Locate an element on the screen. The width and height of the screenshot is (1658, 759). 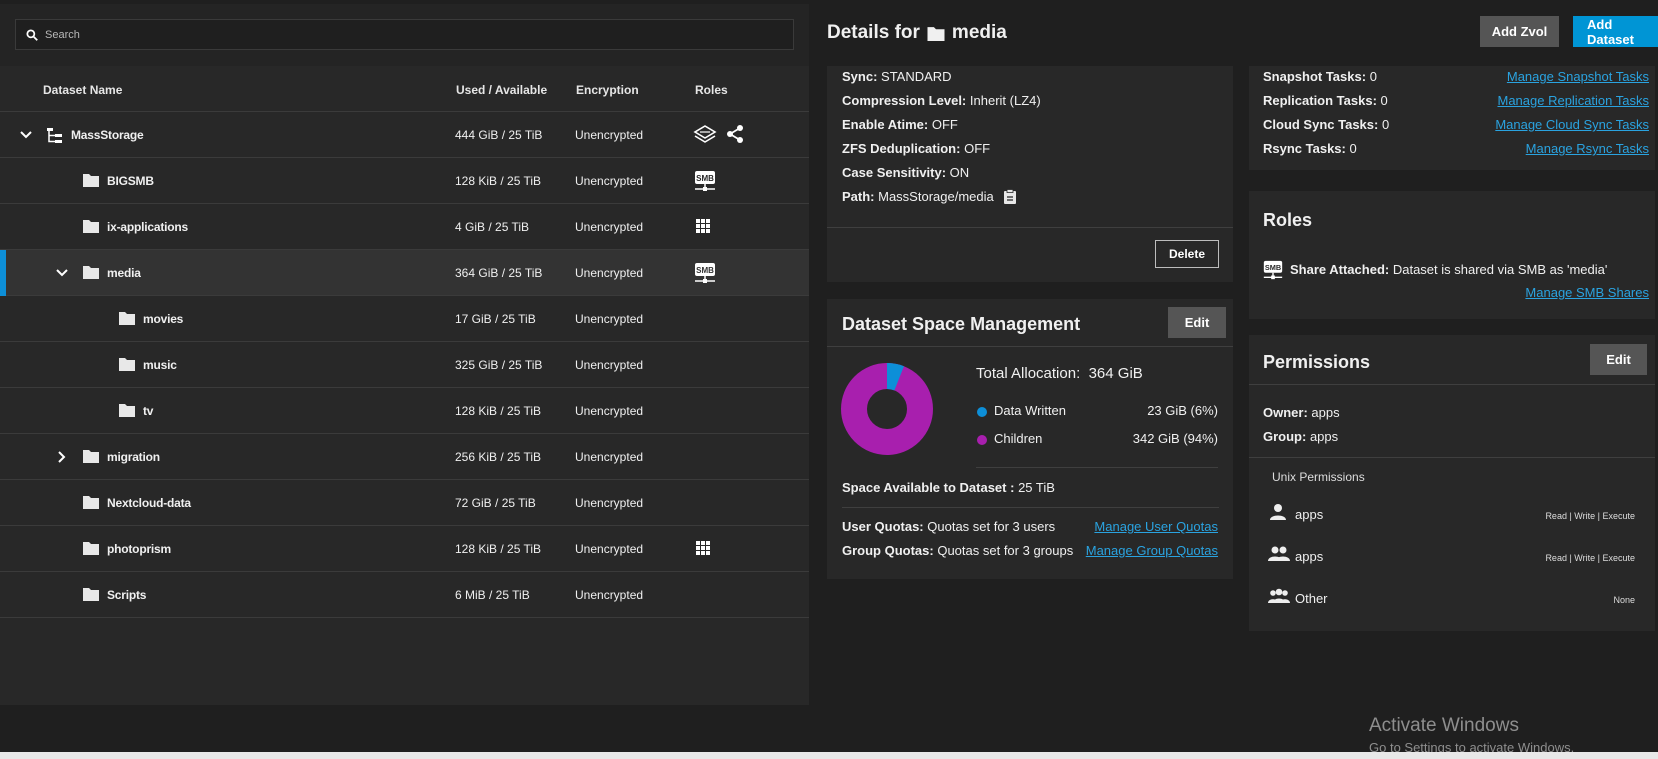
manage-snapshot-tasks-link: Manage Snapshot Tasks is located at coordinates (1578, 76).